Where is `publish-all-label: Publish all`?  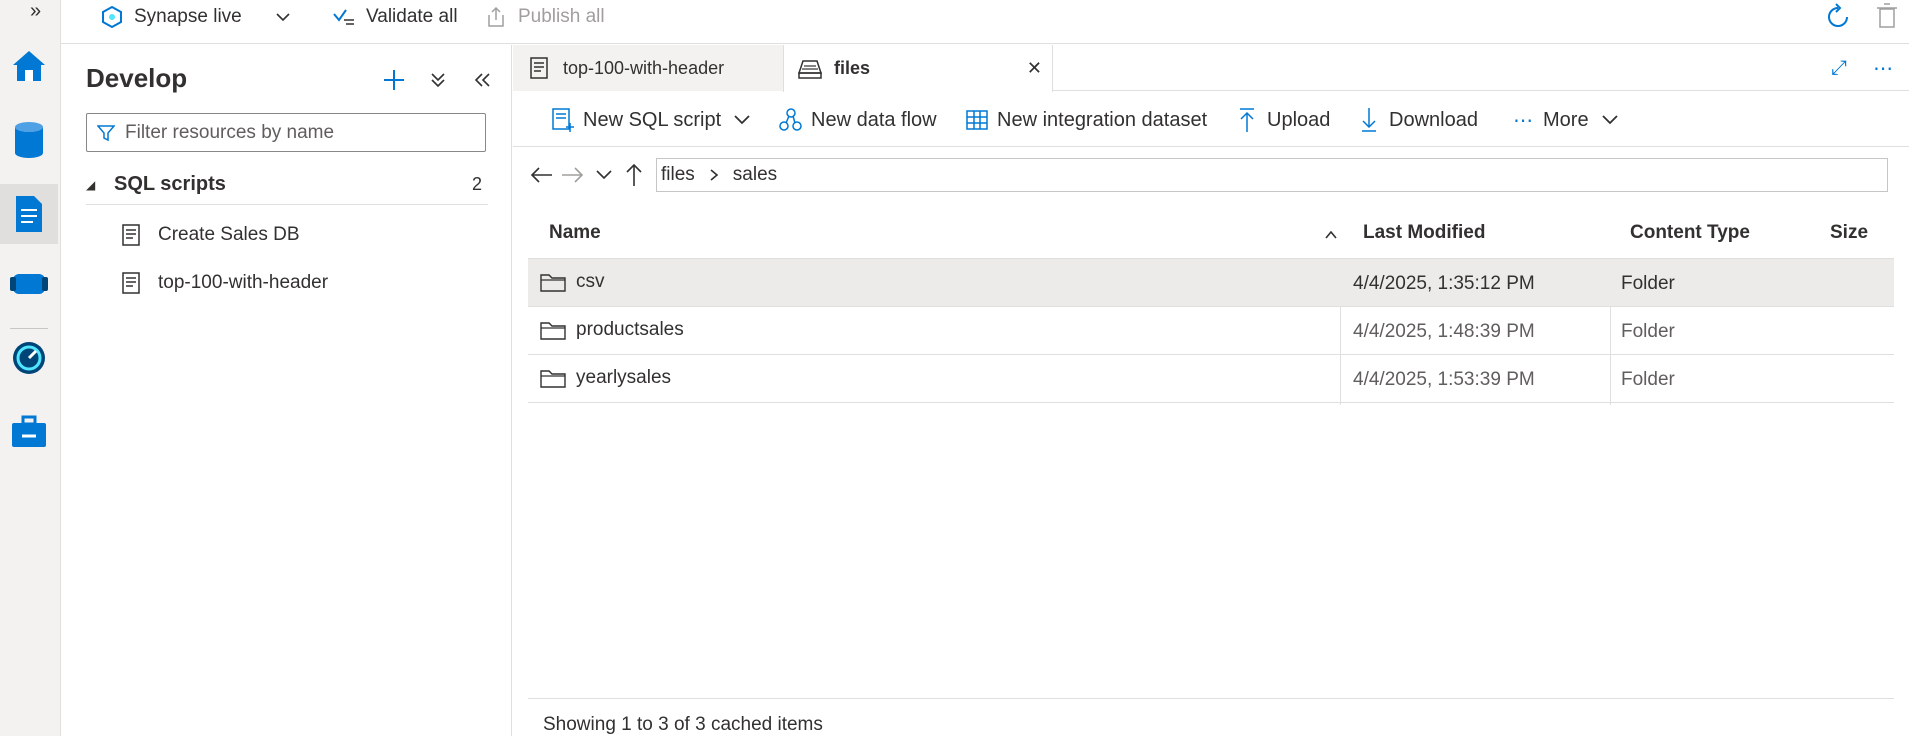
publish-all-label: Publish all is located at coordinates (561, 16).